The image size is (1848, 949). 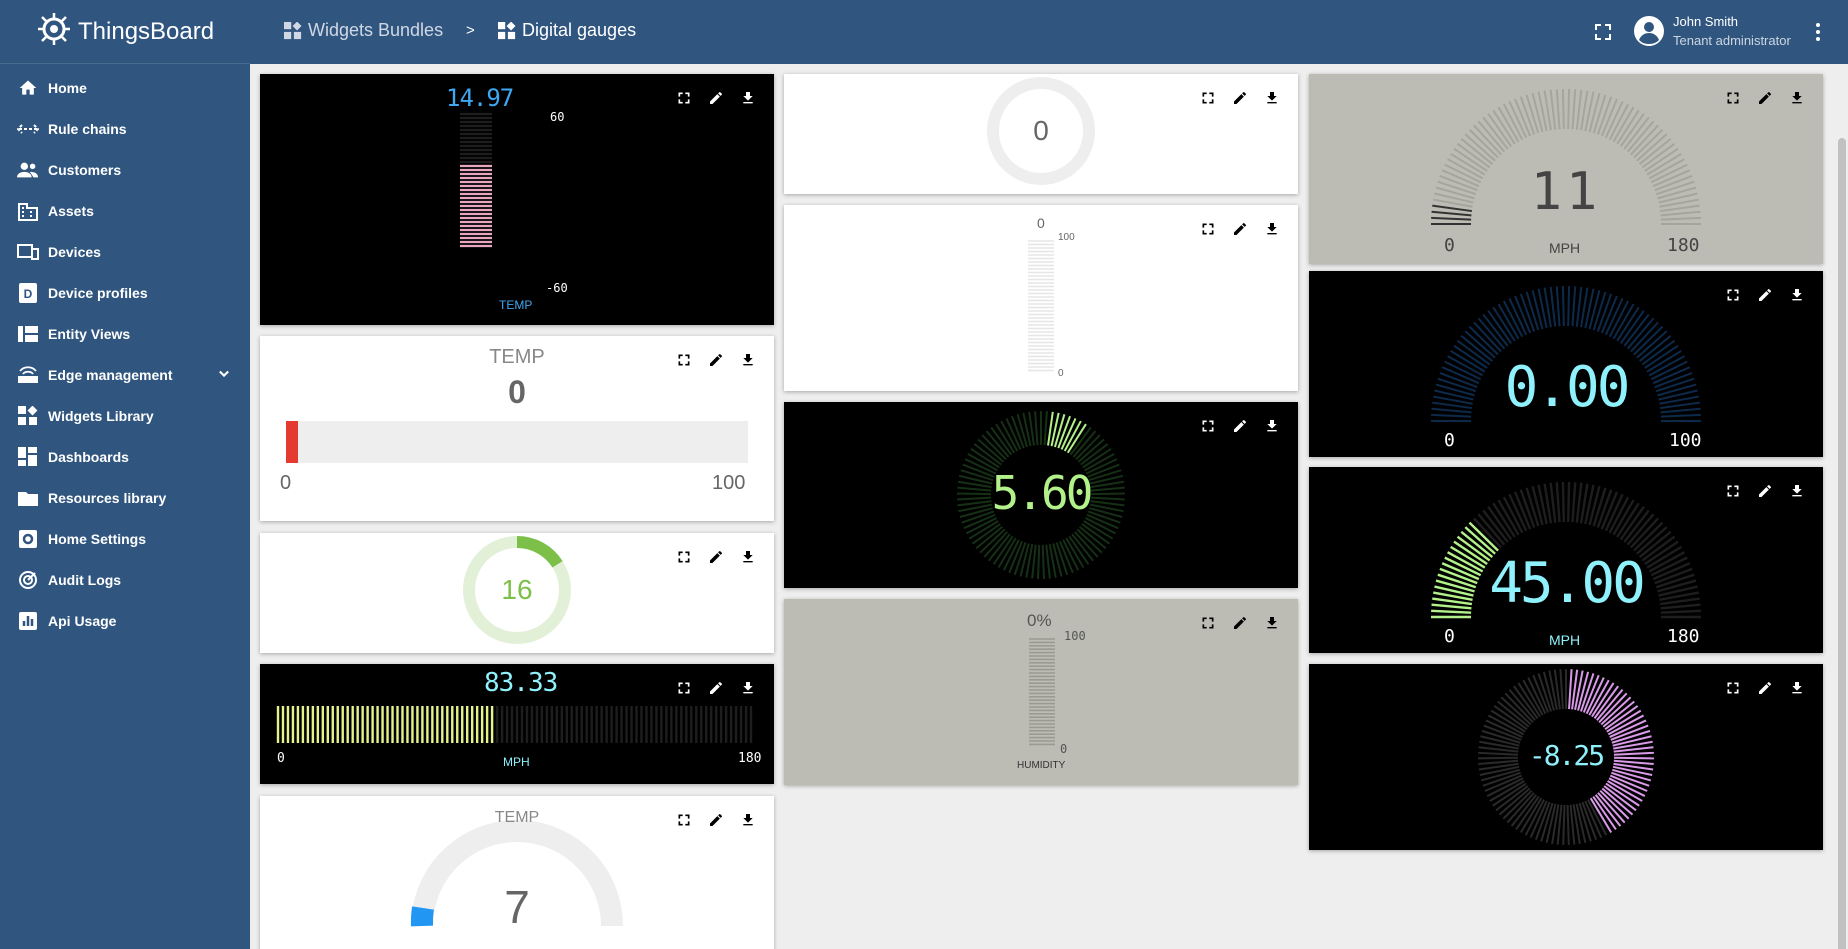 What do you see at coordinates (125, 169) in the screenshot?
I see `sidebar-item-customers: Customers` at bounding box center [125, 169].